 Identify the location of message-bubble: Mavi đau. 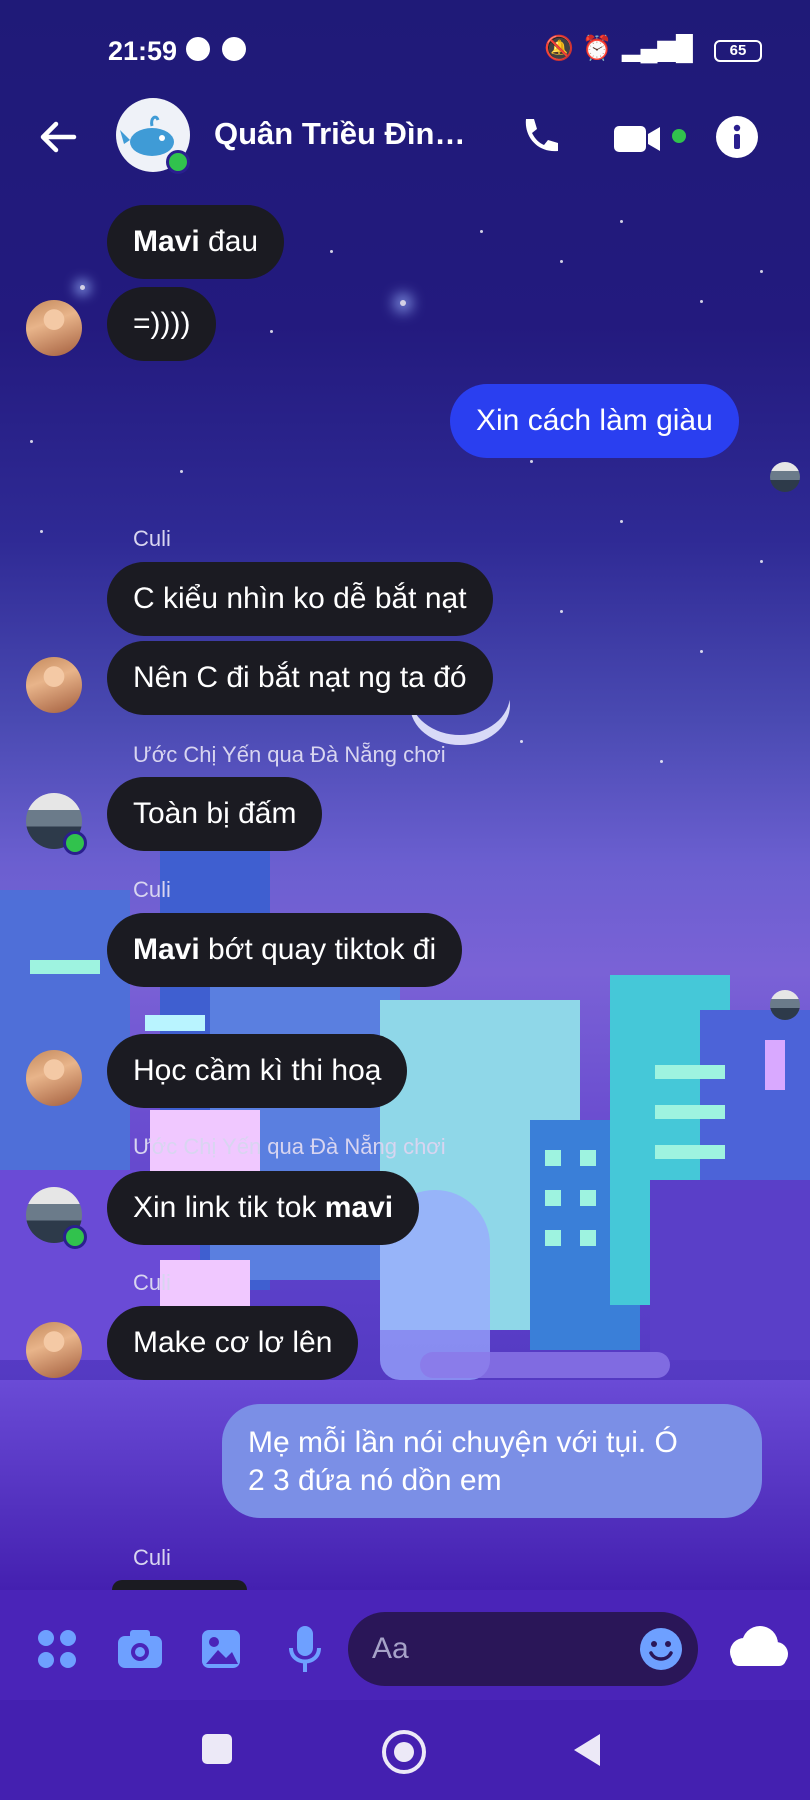
(196, 242).